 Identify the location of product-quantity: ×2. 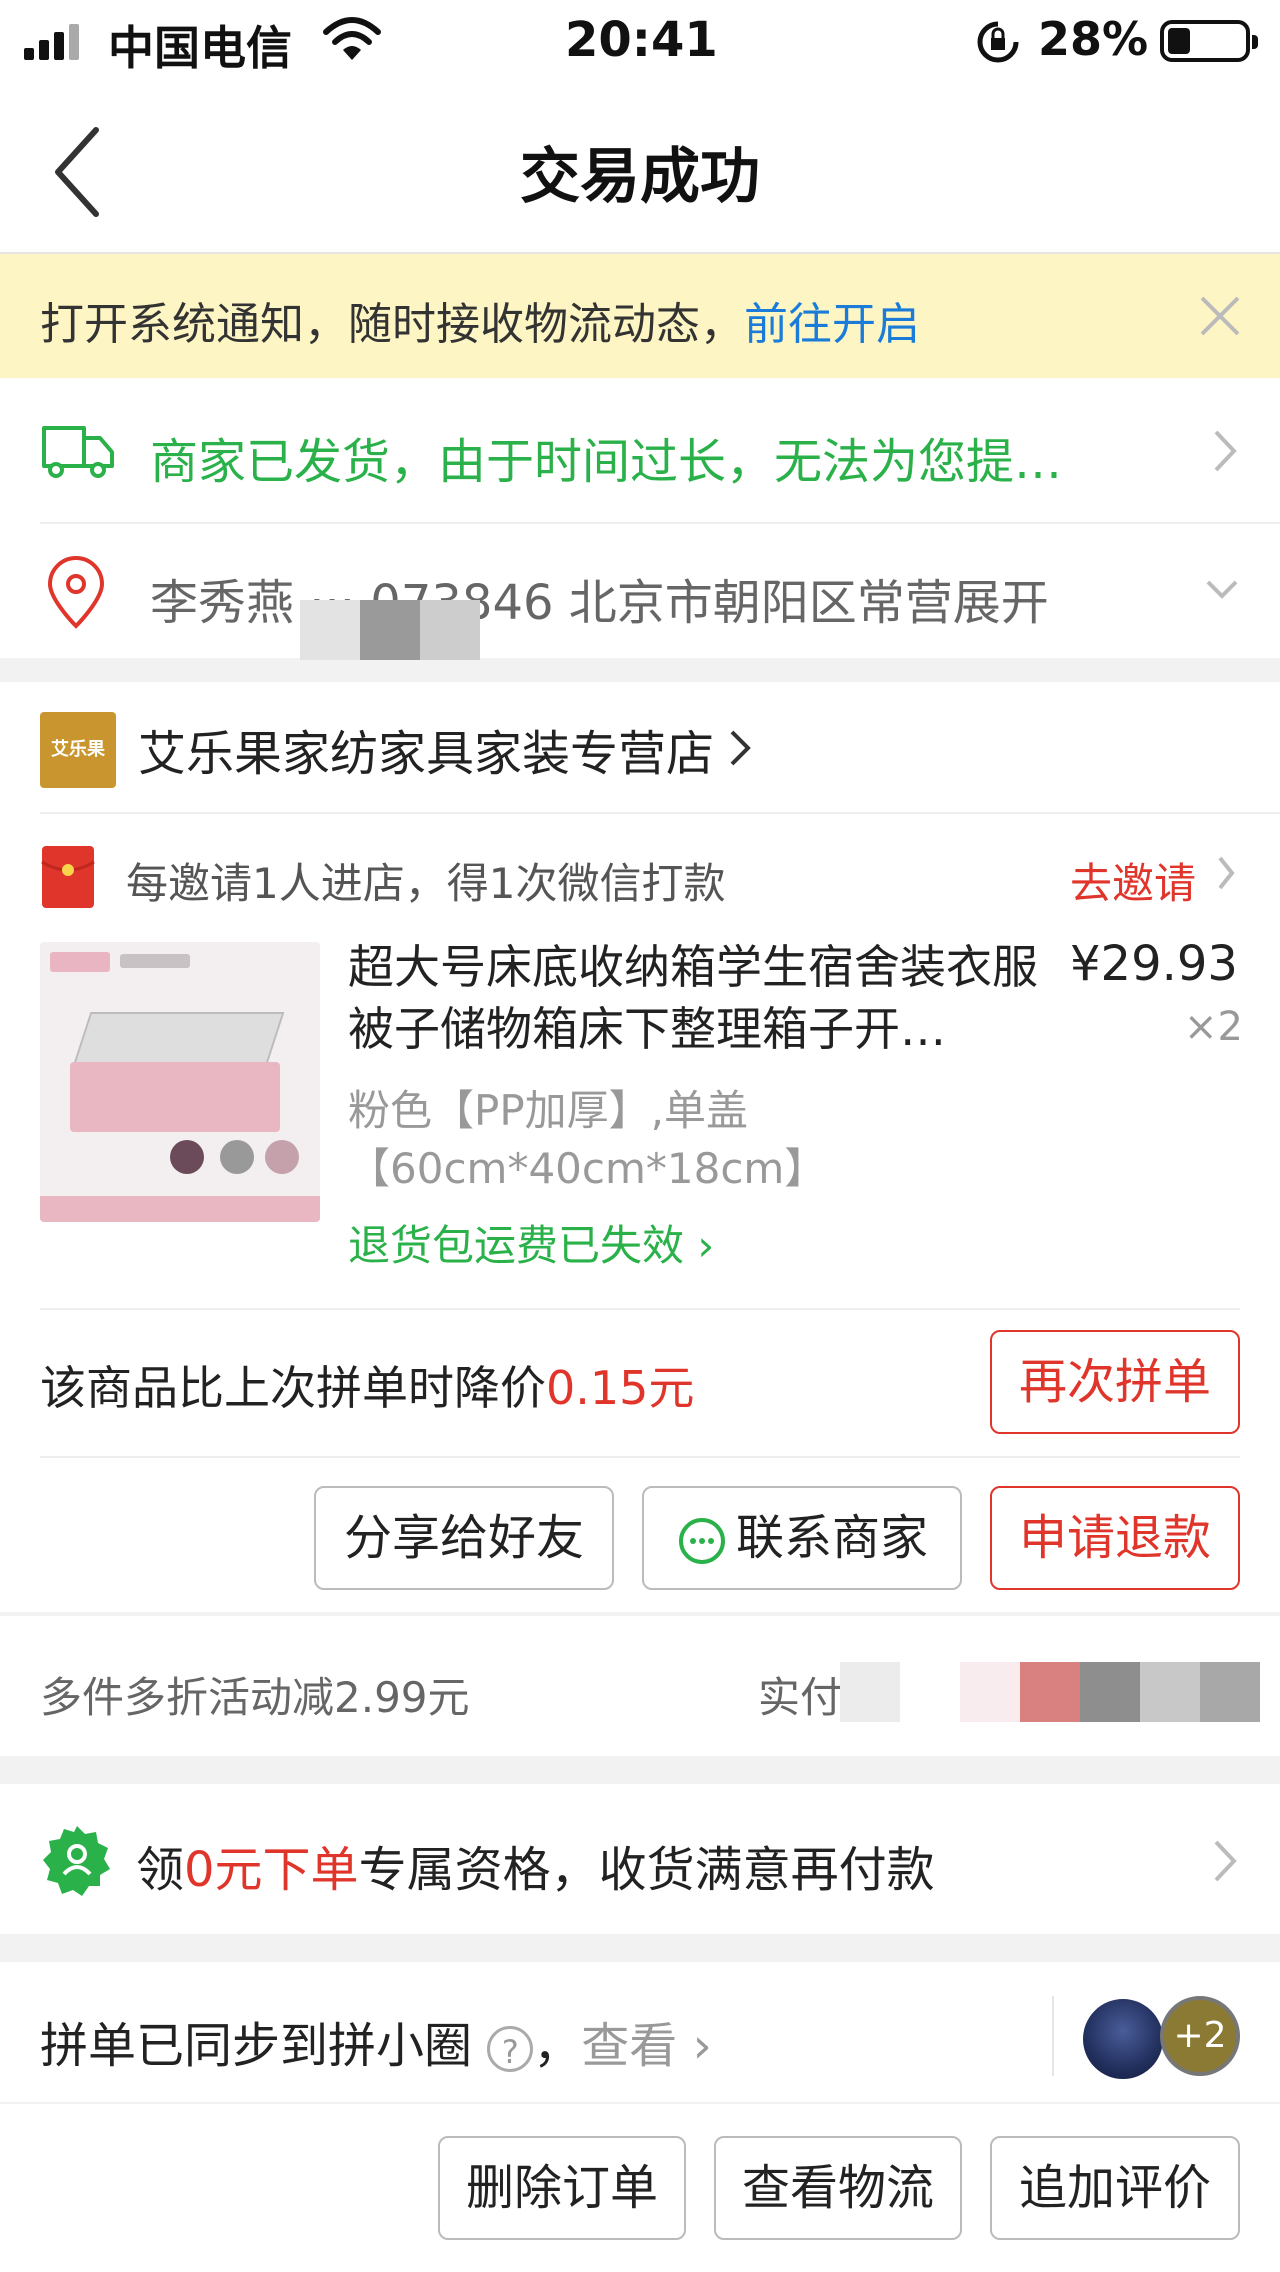
(1213, 1027).